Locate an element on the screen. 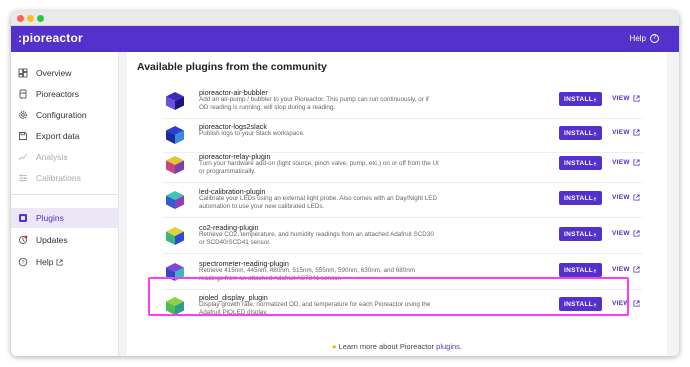 This screenshot has height=367, width=690. close-window-button is located at coordinates (20, 18).